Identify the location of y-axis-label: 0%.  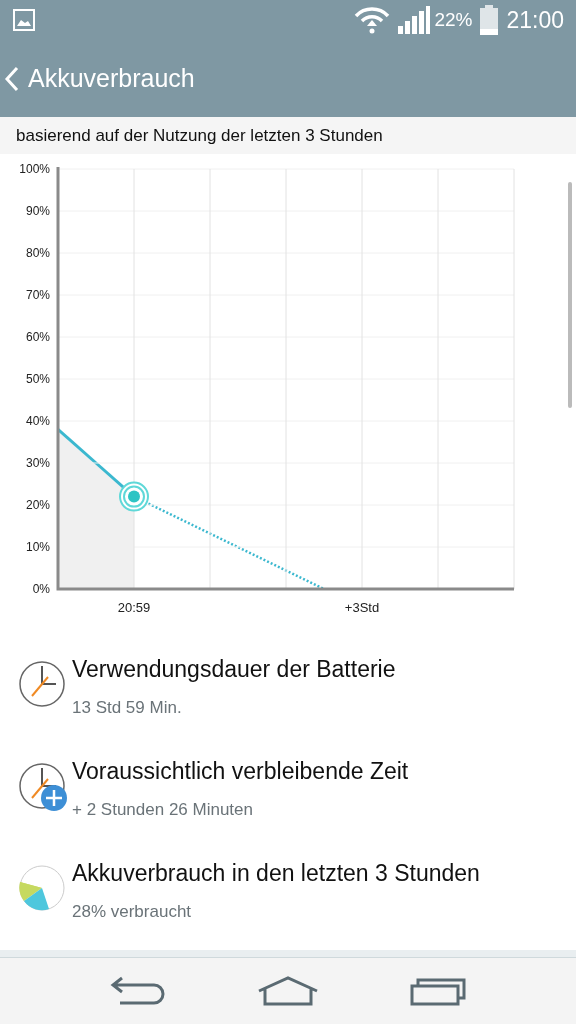
(41, 589).